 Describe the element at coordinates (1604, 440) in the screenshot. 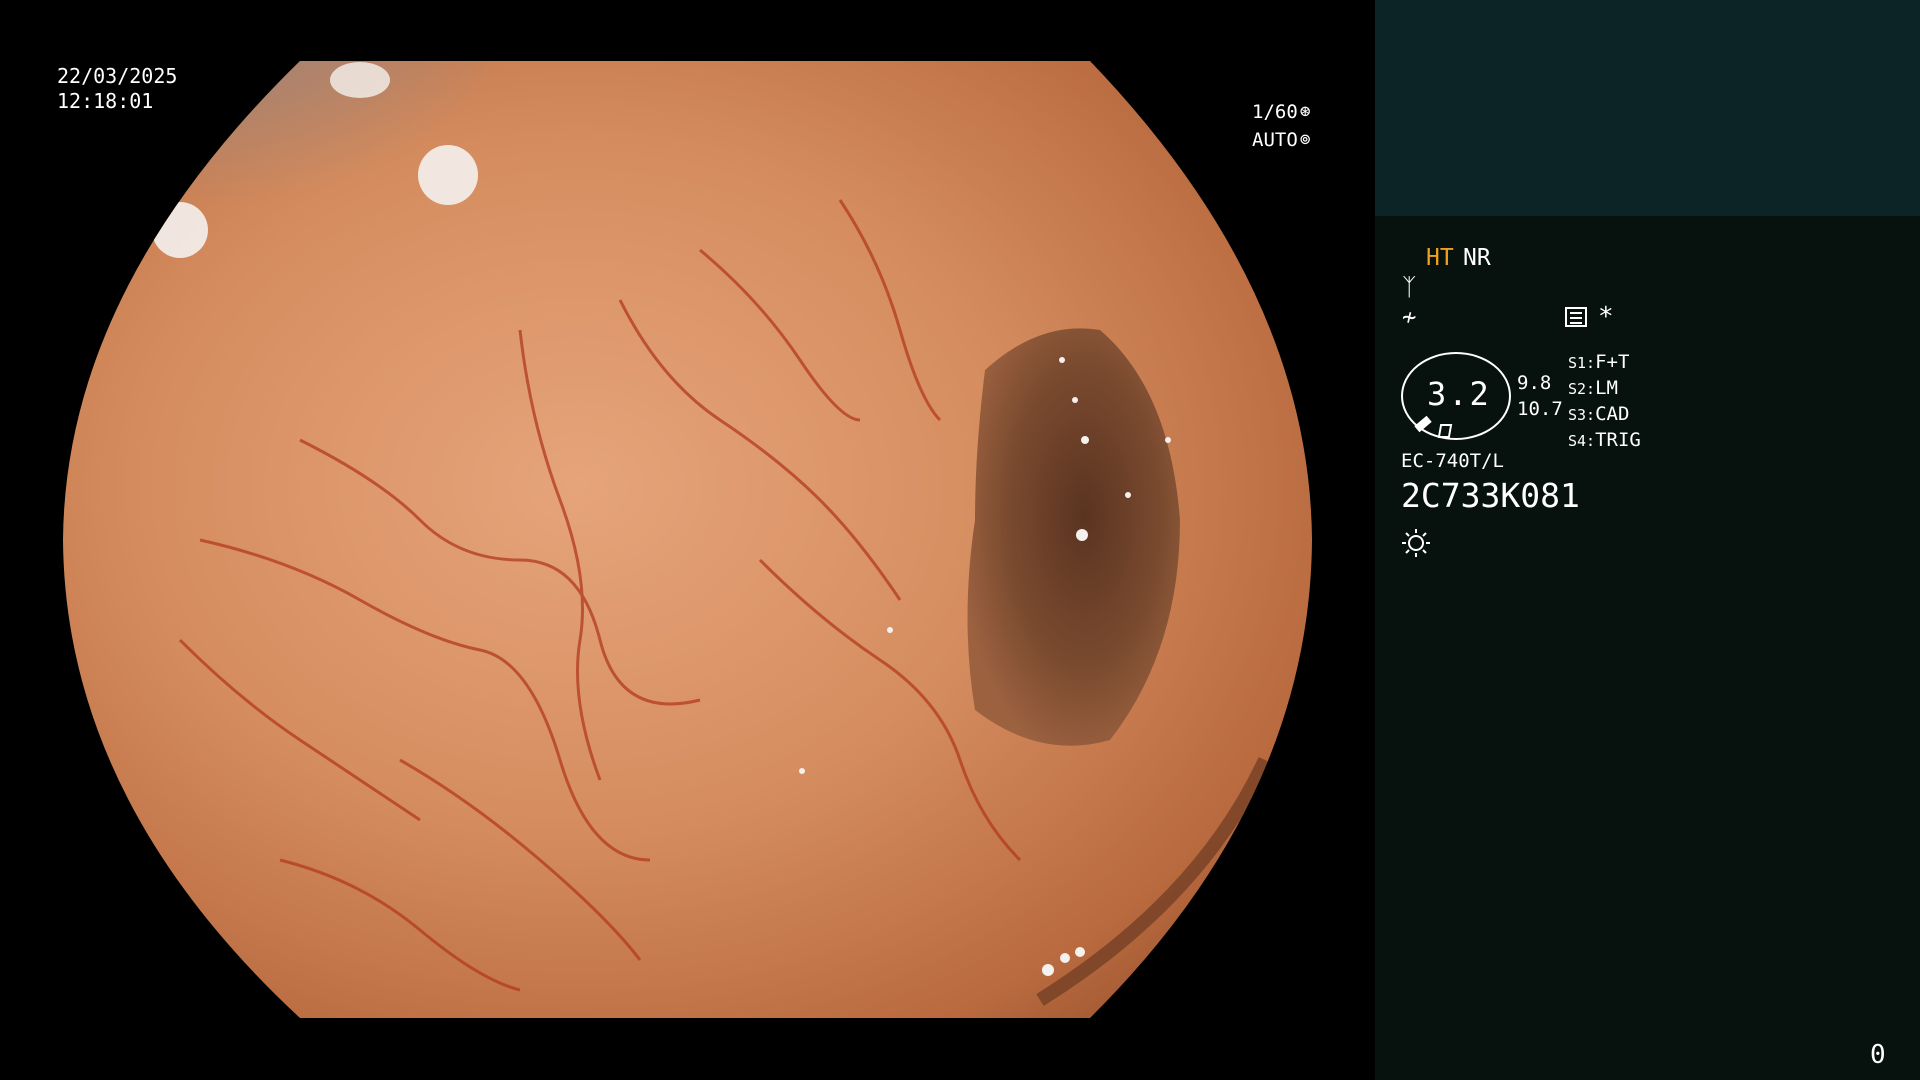

I see `switch-item: S4:TRIG` at that location.